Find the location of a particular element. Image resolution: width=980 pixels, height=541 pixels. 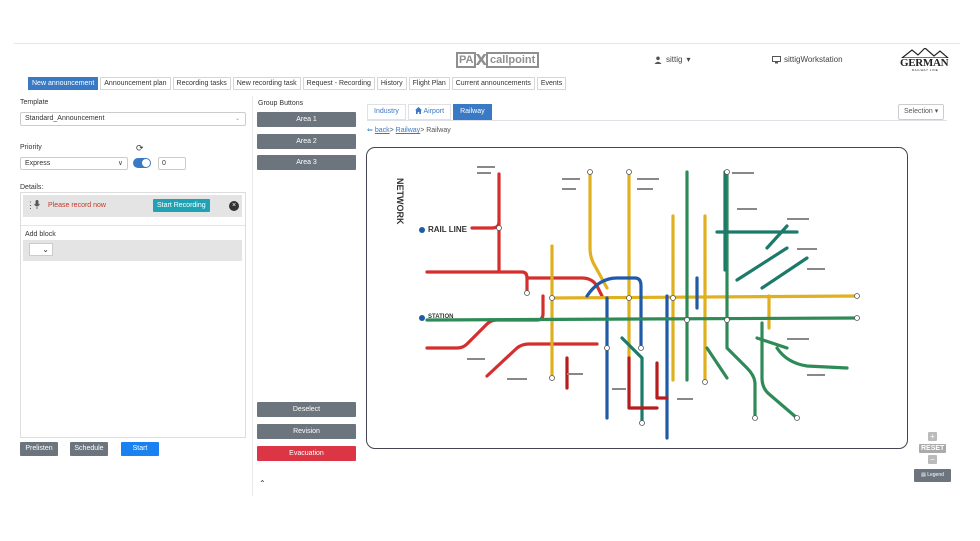

template-label: Template is located at coordinates (34, 102).